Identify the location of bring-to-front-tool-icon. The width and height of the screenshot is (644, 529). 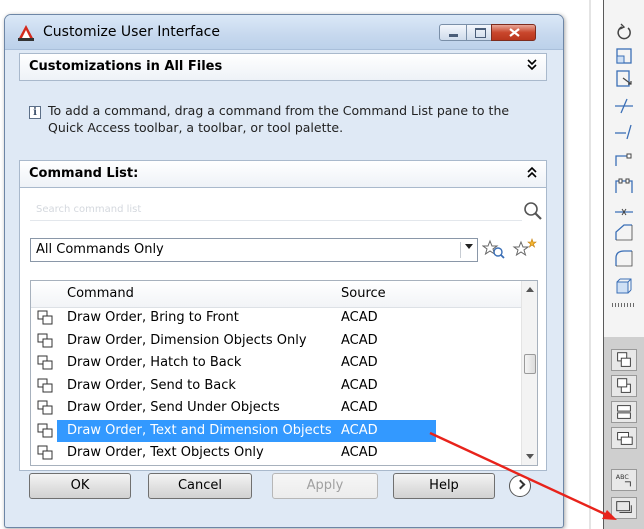
(624, 360).